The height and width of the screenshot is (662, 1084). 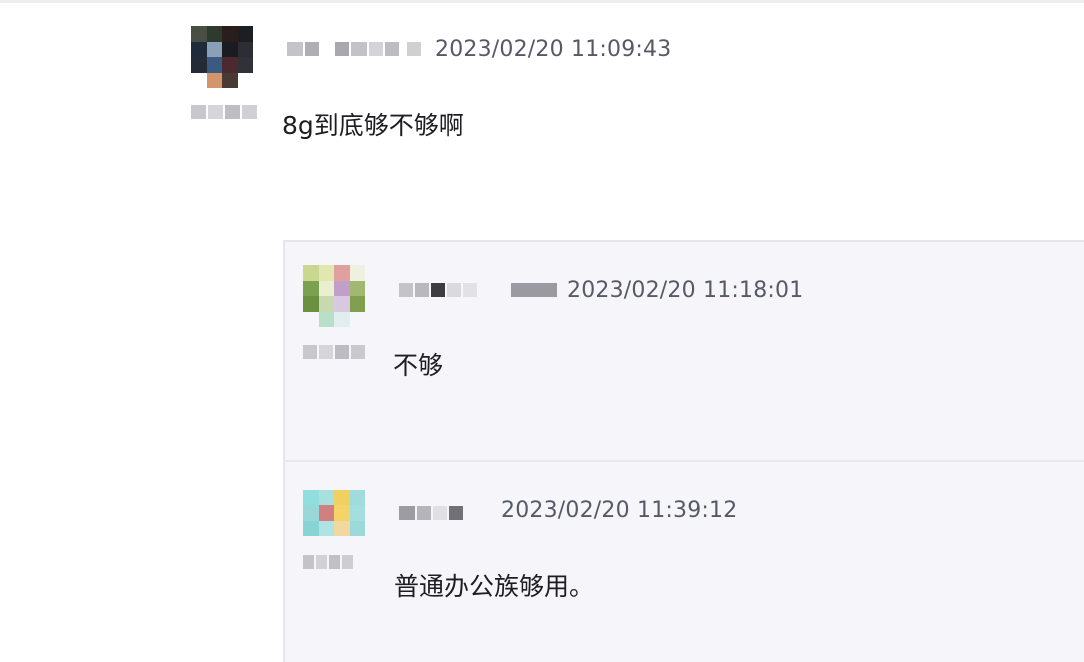 What do you see at coordinates (685, 290) in the screenshot?
I see `reply-timestamp: 2023/02/20 11:18:01` at bounding box center [685, 290].